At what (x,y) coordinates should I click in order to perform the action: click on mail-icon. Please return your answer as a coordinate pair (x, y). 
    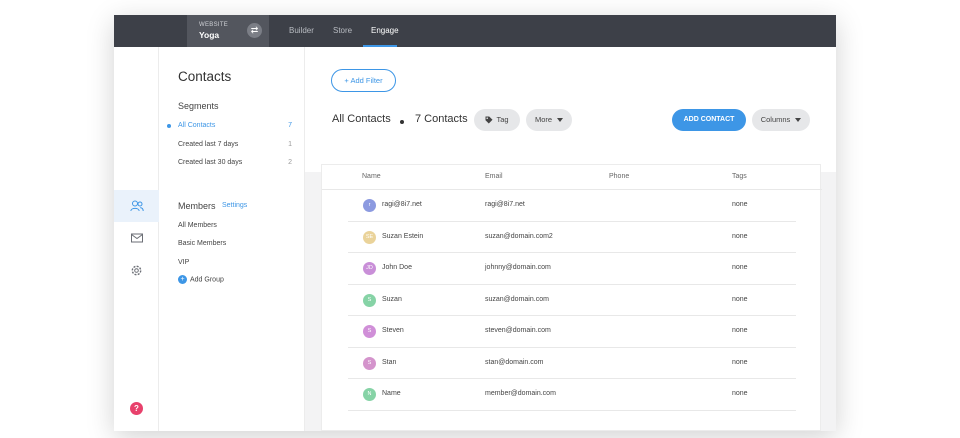
    Looking at the image, I should click on (136, 238).